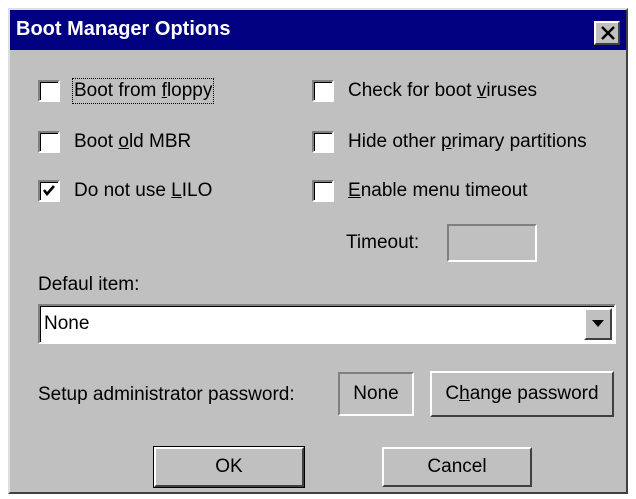 This screenshot has width=636, height=499. Describe the element at coordinates (143, 91) in the screenshot. I see `boot-from-floppy-label: Boot from floppy` at that location.